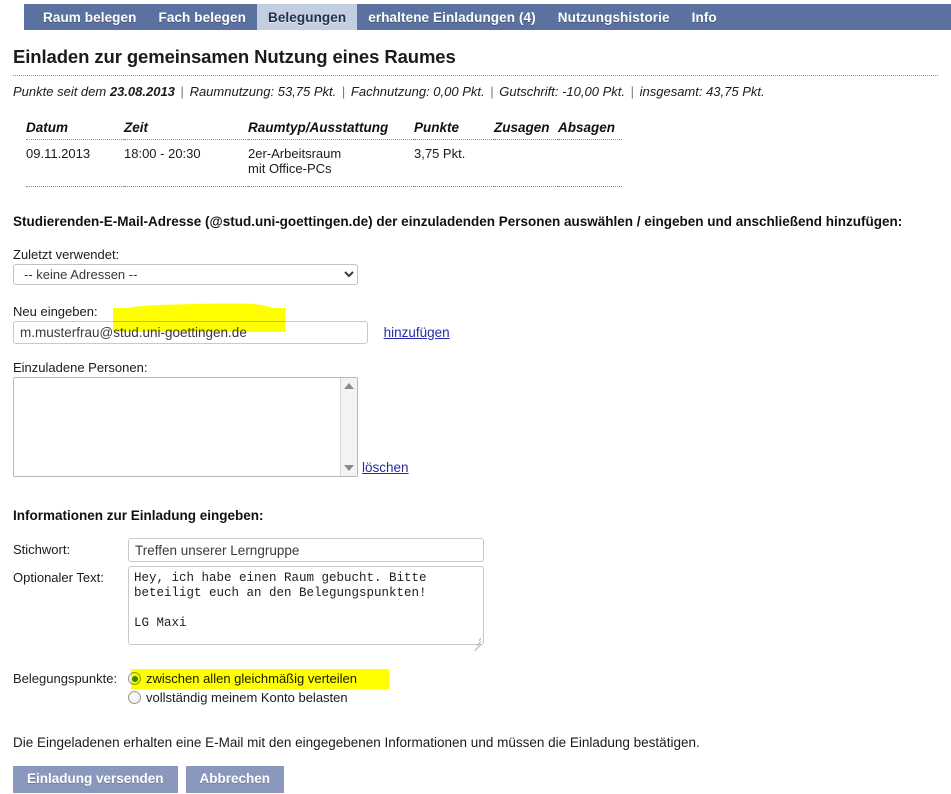 Image resolution: width=951 pixels, height=794 pixels. What do you see at coordinates (66, 254) in the screenshot?
I see `recent-addresses-label: Zuletzt verwendet:` at bounding box center [66, 254].